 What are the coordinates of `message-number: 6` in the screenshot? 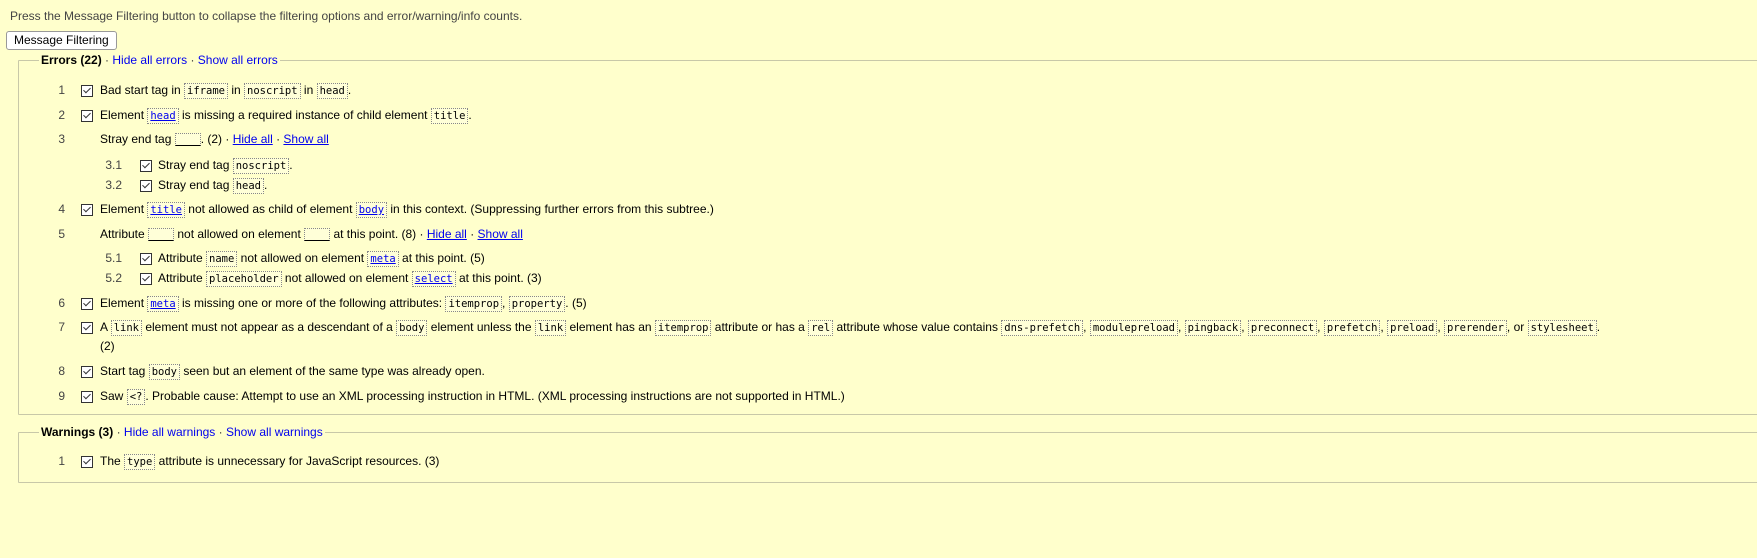 It's located at (61, 303).